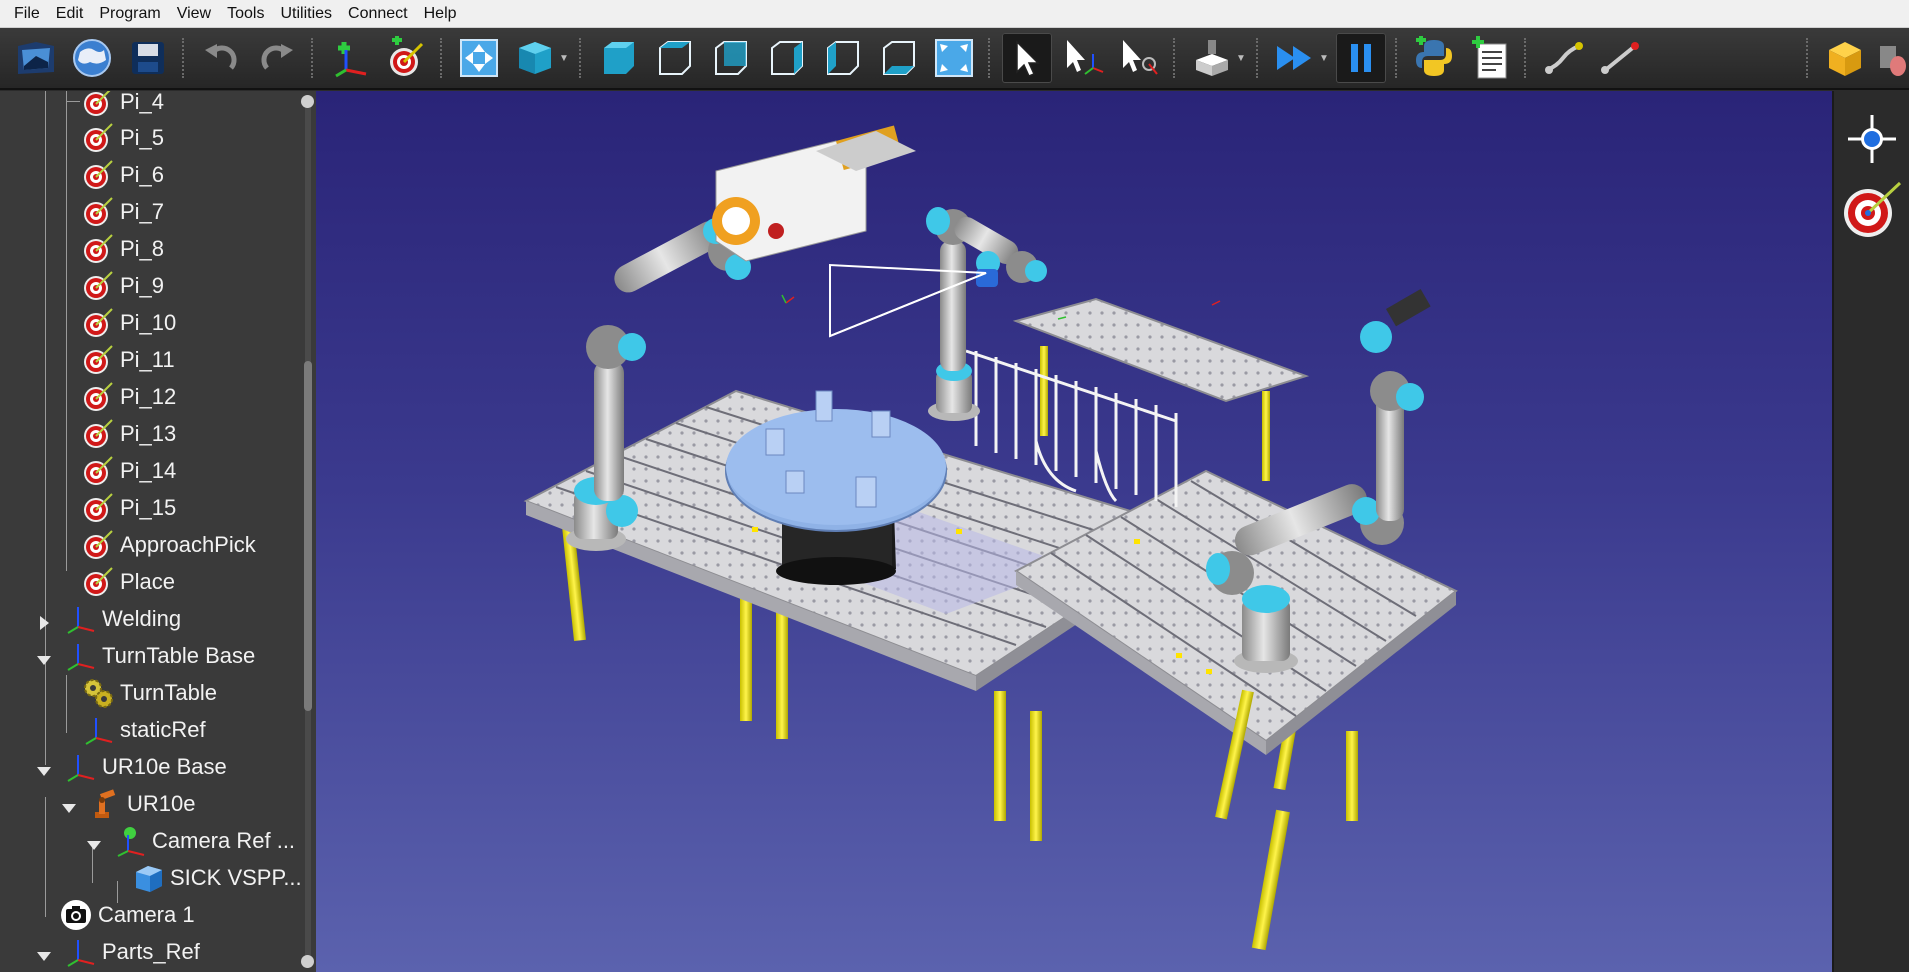 This screenshot has height=972, width=1909. What do you see at coordinates (954, 58) in the screenshot?
I see `fit-selection-icon` at bounding box center [954, 58].